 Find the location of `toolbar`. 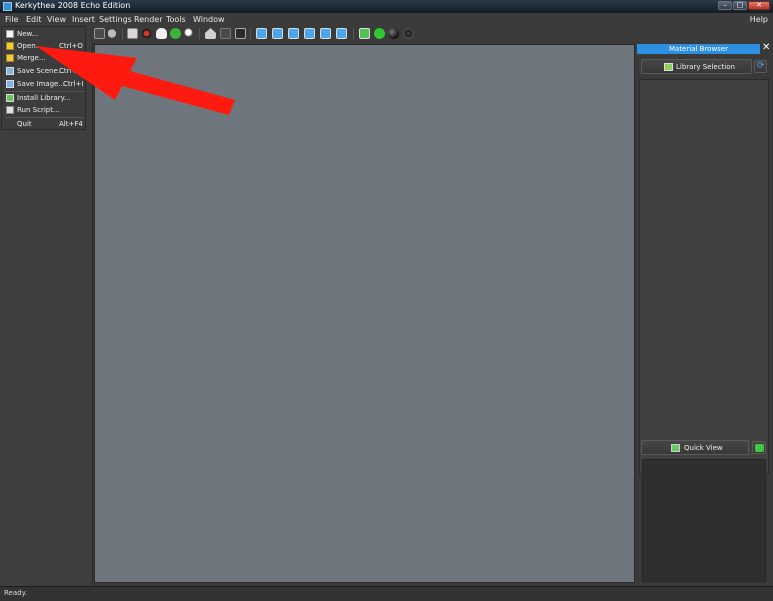

toolbar is located at coordinates (431, 34).